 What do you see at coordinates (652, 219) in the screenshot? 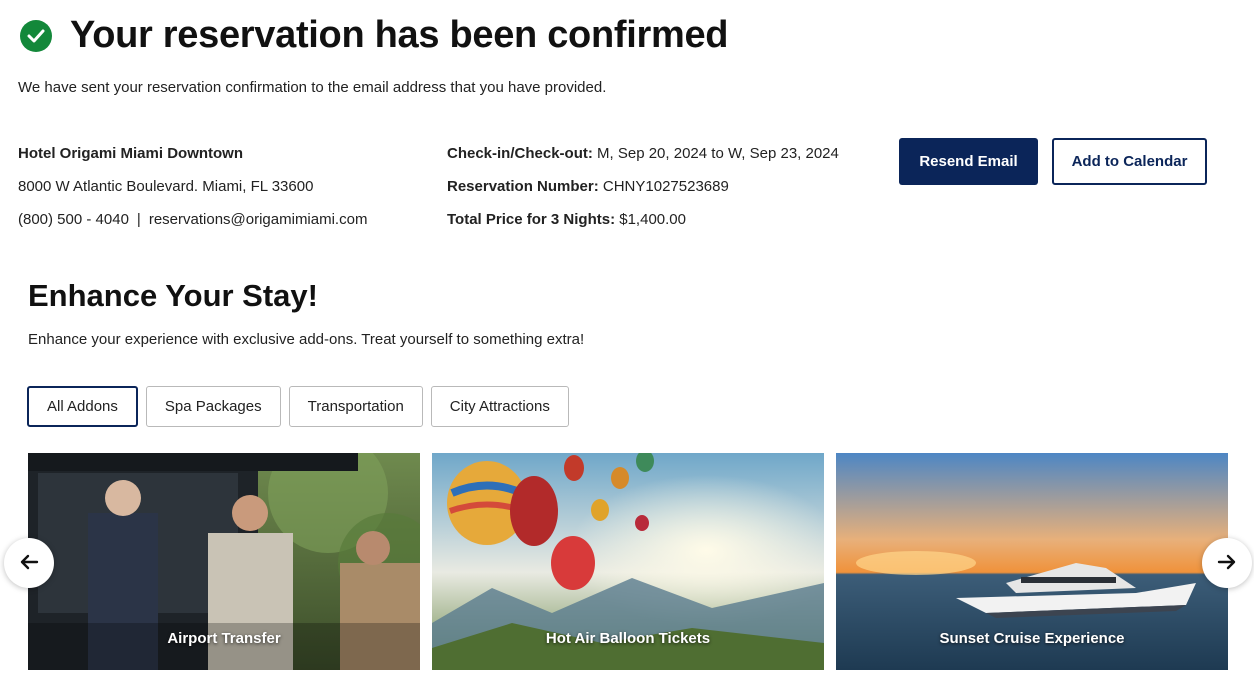
I see `total-price-value: $1,400.00` at bounding box center [652, 219].